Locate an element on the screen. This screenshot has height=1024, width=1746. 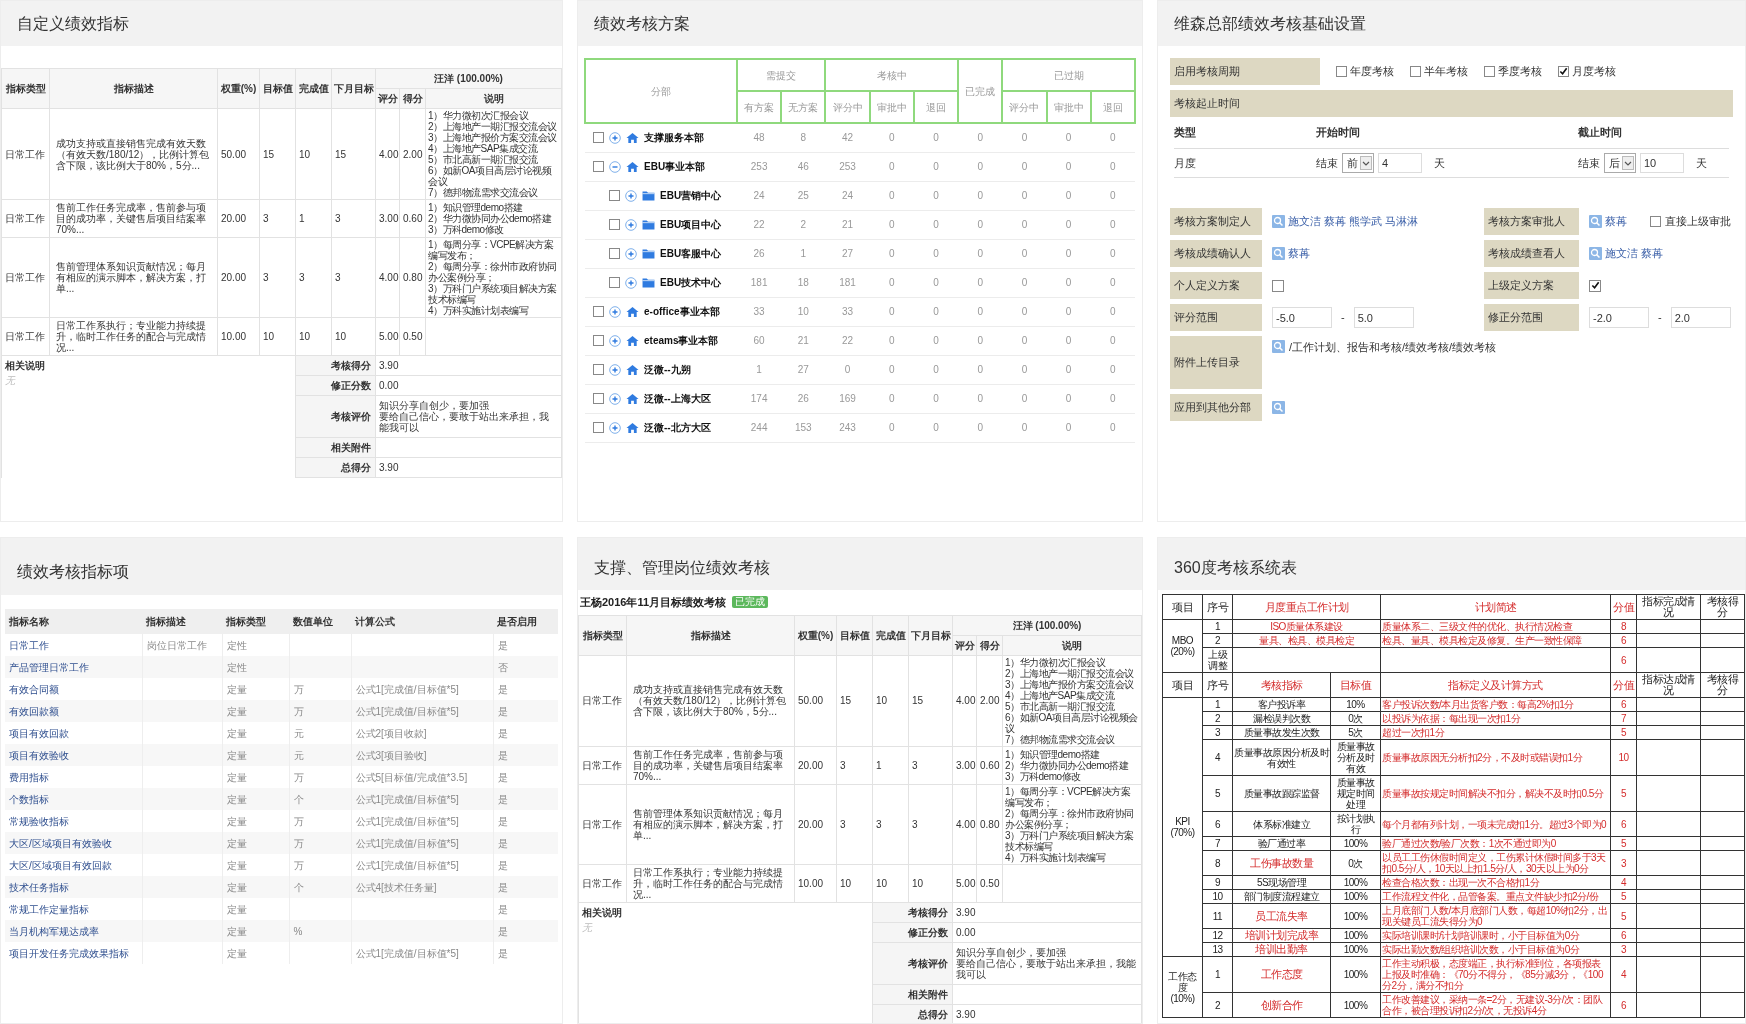
indicator-link: 常规工作定量指标 is located at coordinates (73, 909).